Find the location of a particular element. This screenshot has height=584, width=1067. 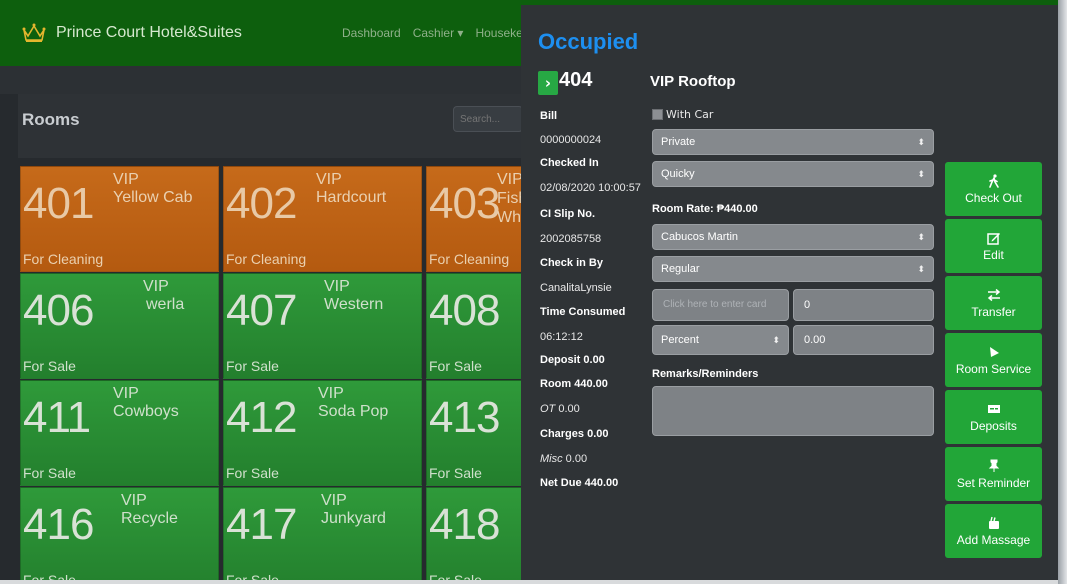

nav-cashier: Cashier ▾ is located at coordinates (438, 33).